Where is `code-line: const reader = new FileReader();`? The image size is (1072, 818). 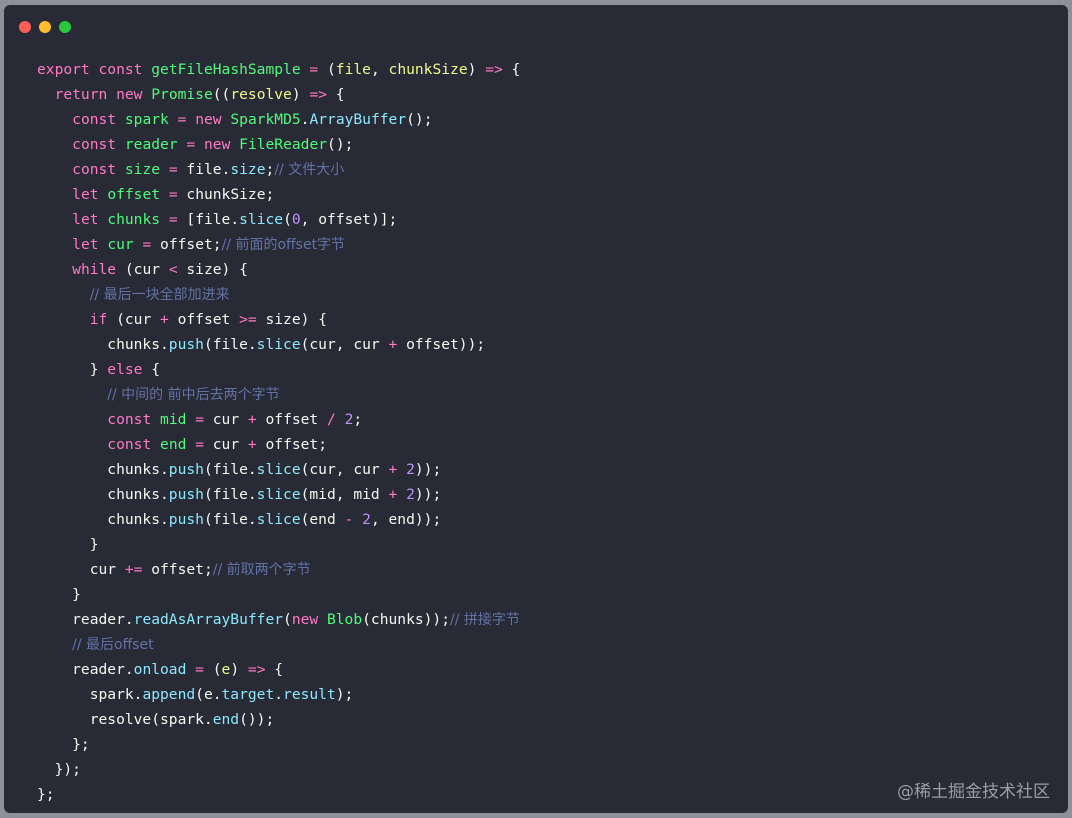 code-line: const reader = new FileReader(); is located at coordinates (278, 144).